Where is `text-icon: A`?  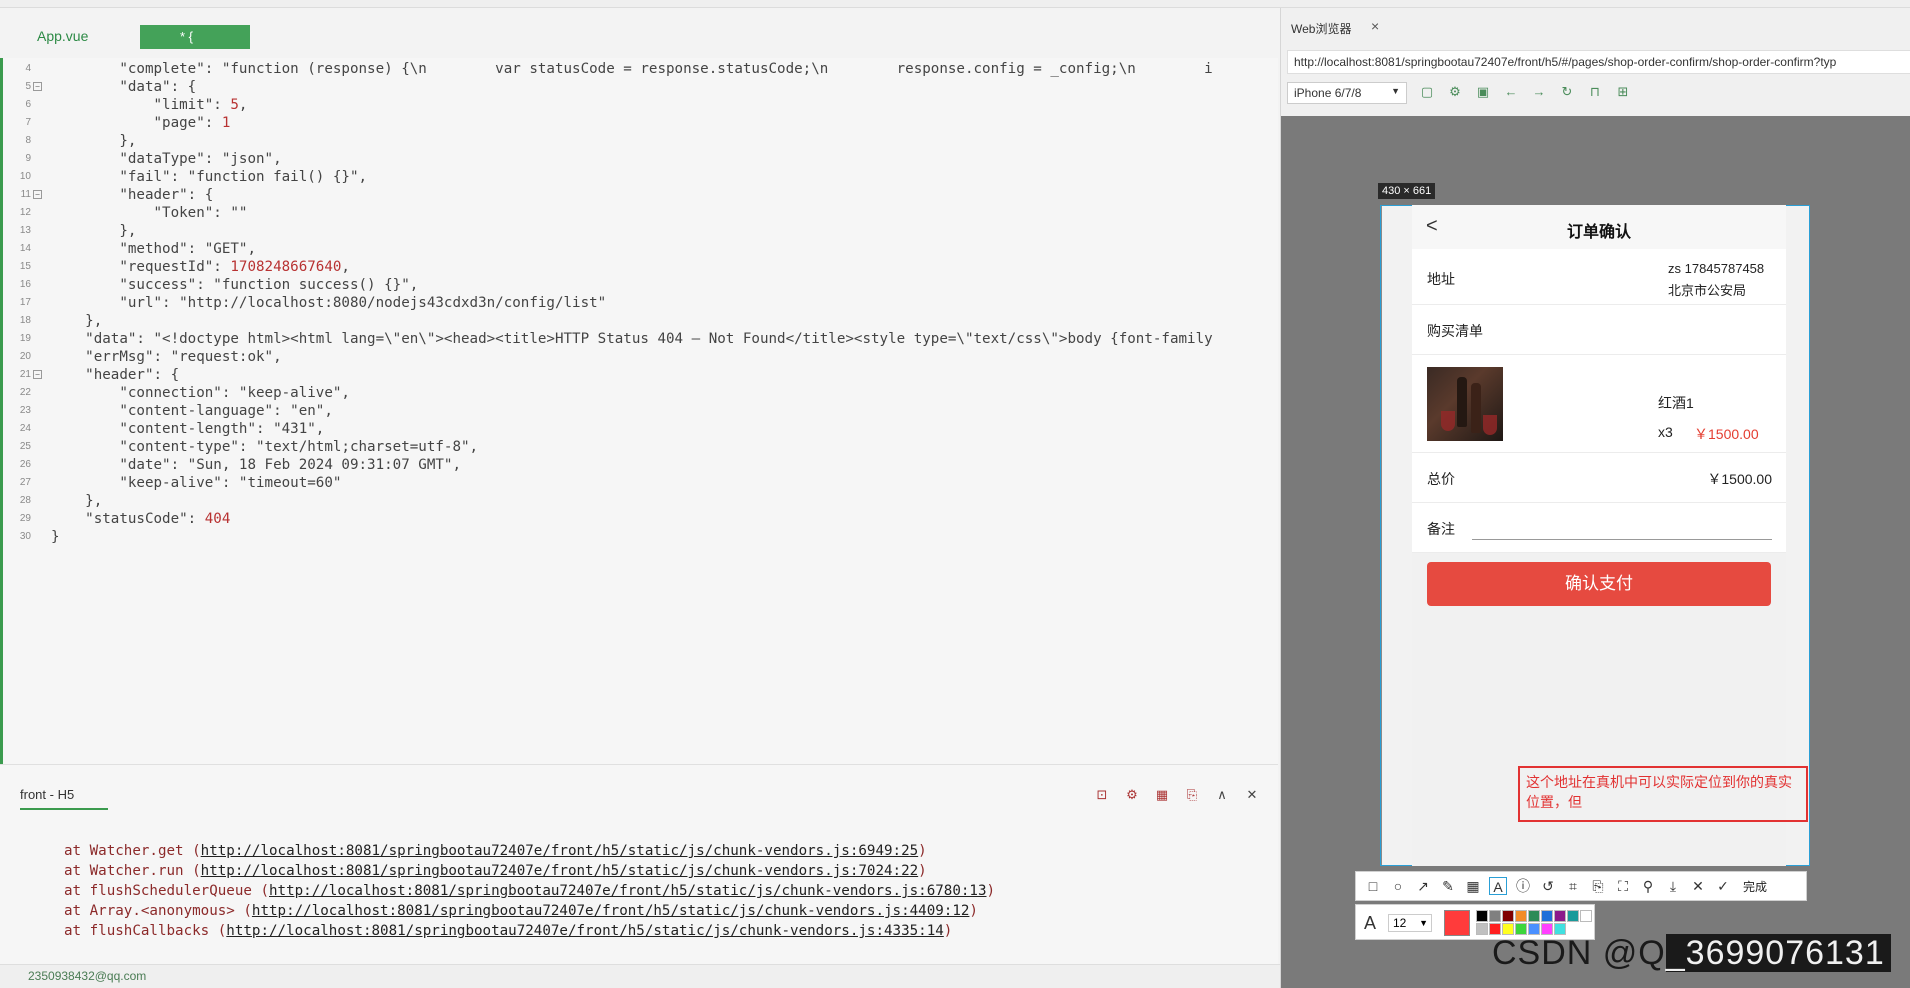 text-icon: A is located at coordinates (1498, 886).